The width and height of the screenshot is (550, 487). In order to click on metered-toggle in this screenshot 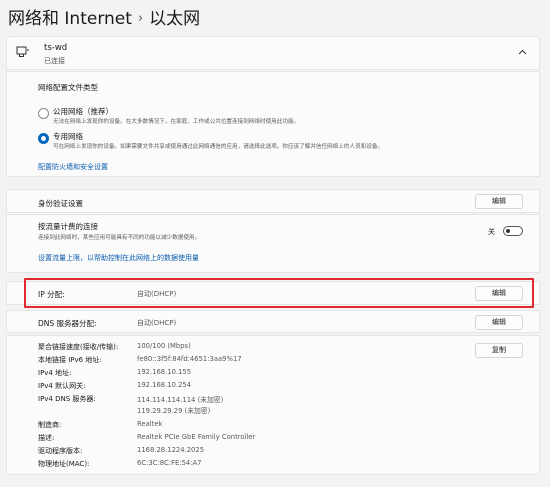, I will do `click(513, 231)`.